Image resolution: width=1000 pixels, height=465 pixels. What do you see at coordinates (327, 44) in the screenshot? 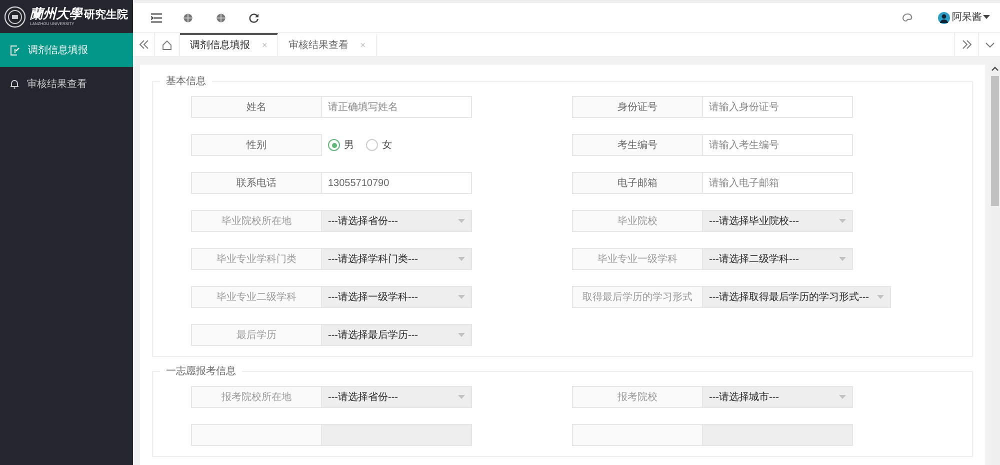
I see `tab: 审核结果查看 ×` at bounding box center [327, 44].